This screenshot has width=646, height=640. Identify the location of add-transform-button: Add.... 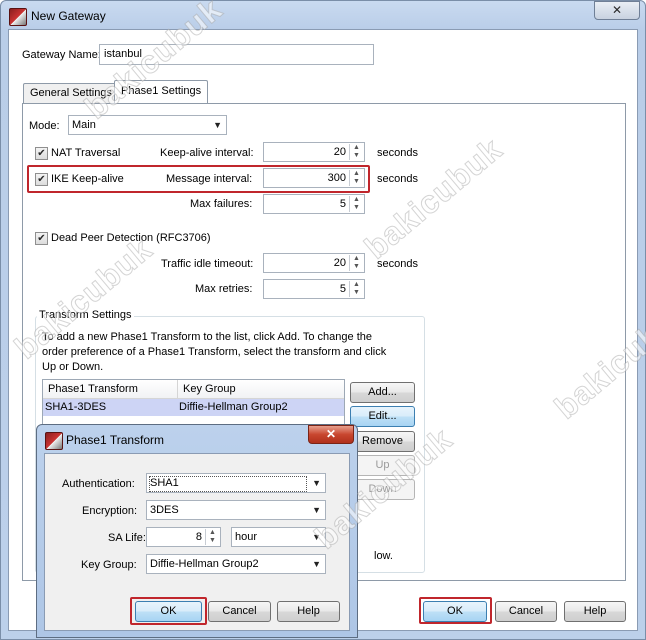
(382, 392).